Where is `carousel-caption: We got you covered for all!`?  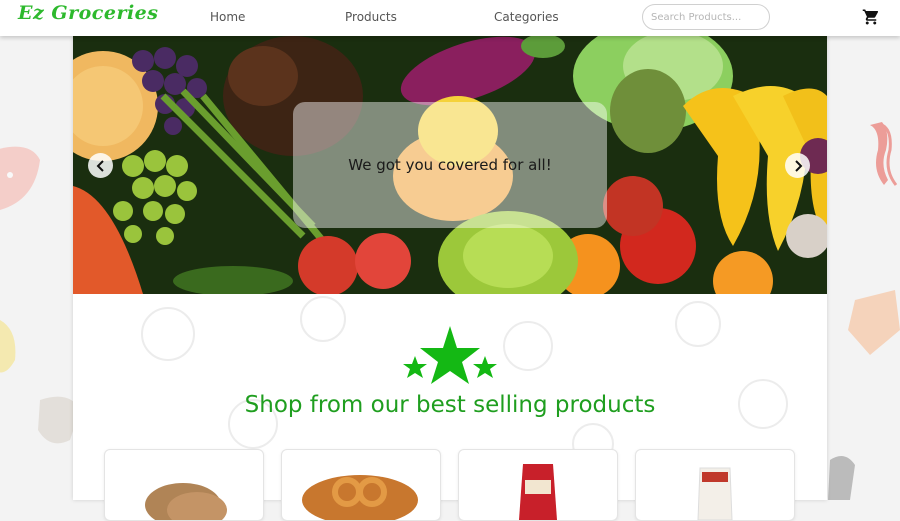
carousel-caption: We got you covered for all! is located at coordinates (450, 165).